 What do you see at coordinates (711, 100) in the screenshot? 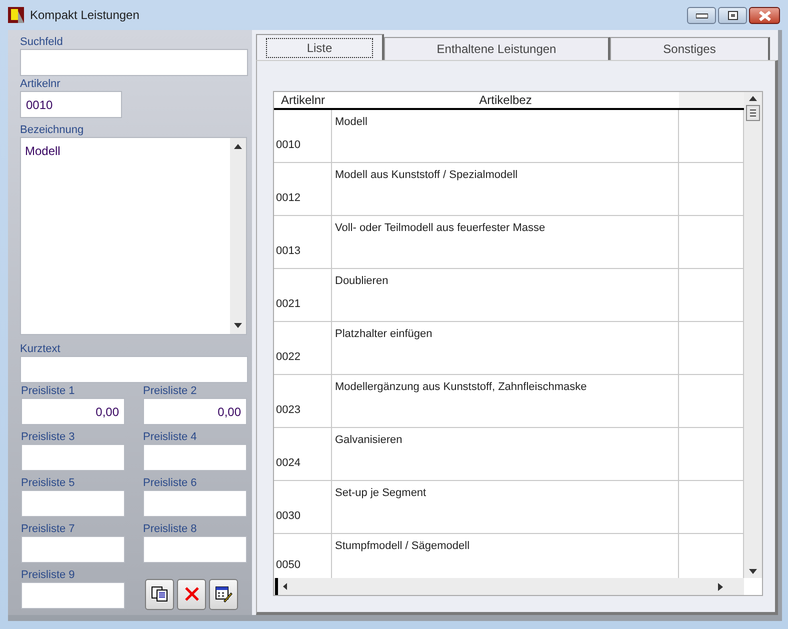
I see `column-header` at bounding box center [711, 100].